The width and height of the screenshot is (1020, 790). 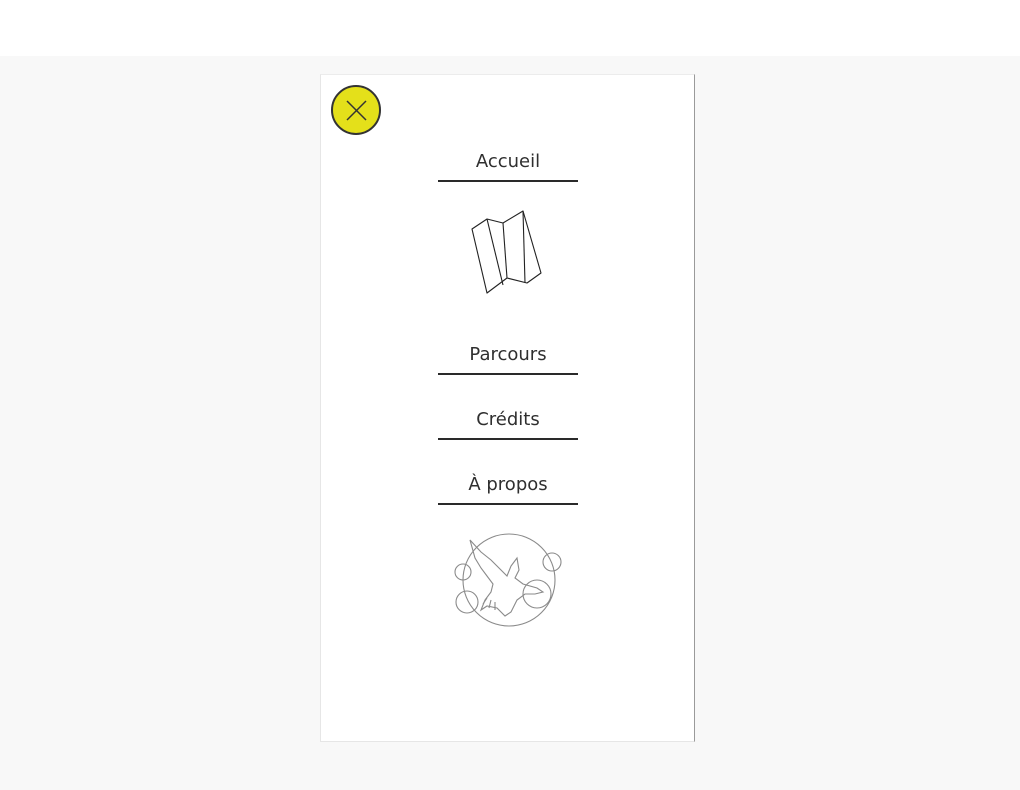 I want to click on menu-item-credits: Crédits, so click(x=508, y=420).